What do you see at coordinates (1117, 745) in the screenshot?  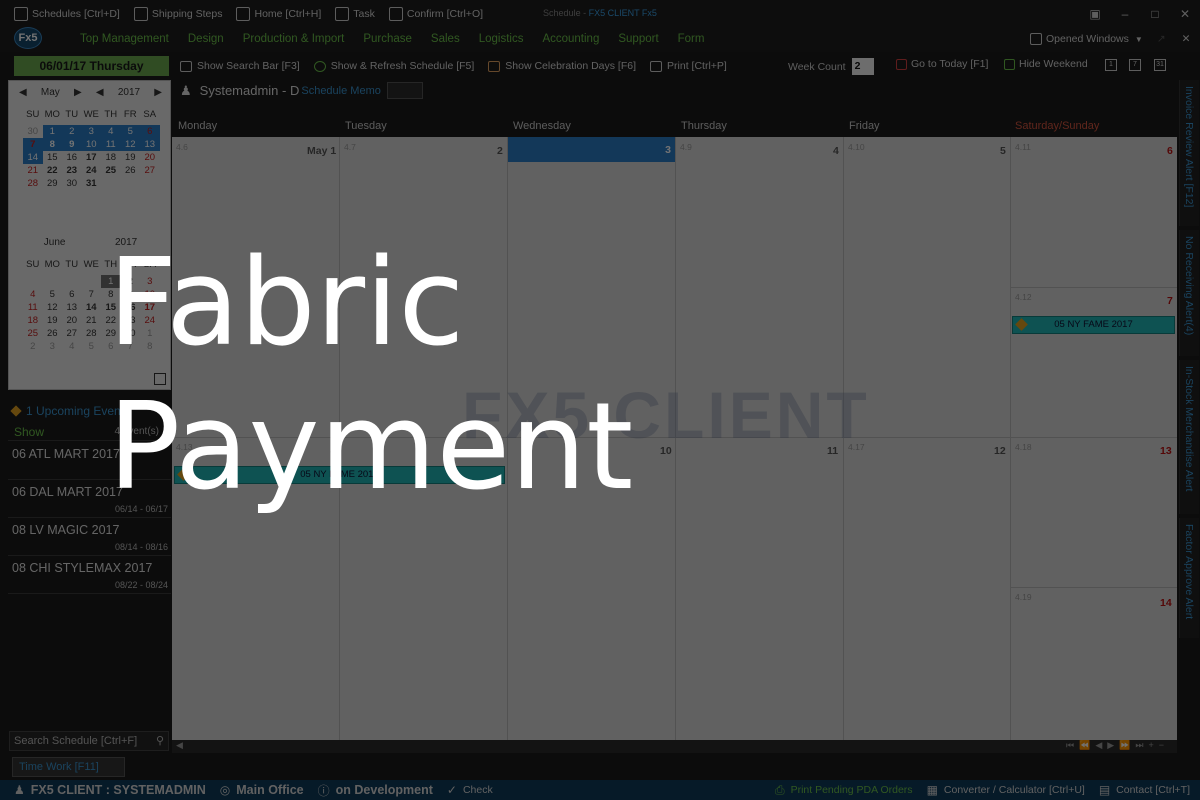 I see `record-navigator: ⏮⏪◀▶⏩⏭+−` at bounding box center [1117, 745].